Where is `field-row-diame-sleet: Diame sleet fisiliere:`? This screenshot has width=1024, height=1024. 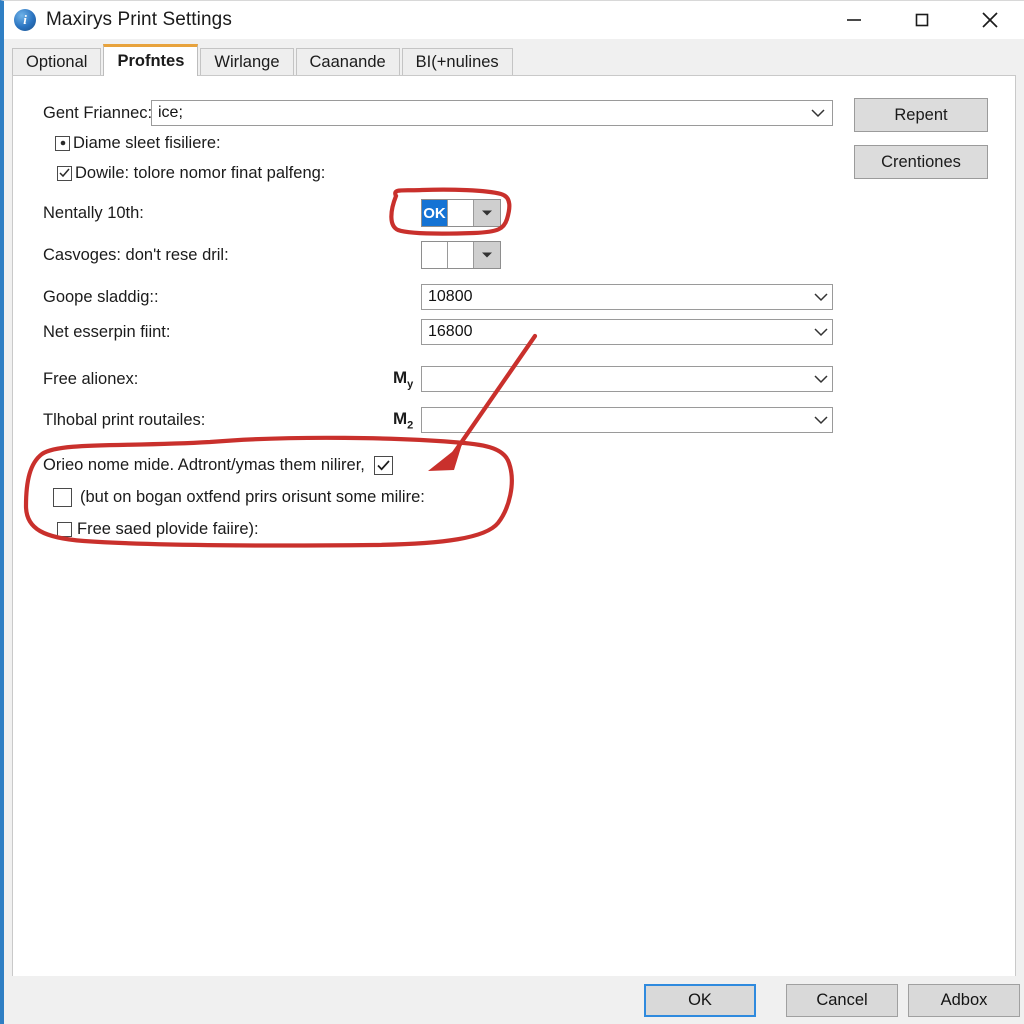 field-row-diame-sleet: Diame sleet fisiliere: is located at coordinates (138, 143).